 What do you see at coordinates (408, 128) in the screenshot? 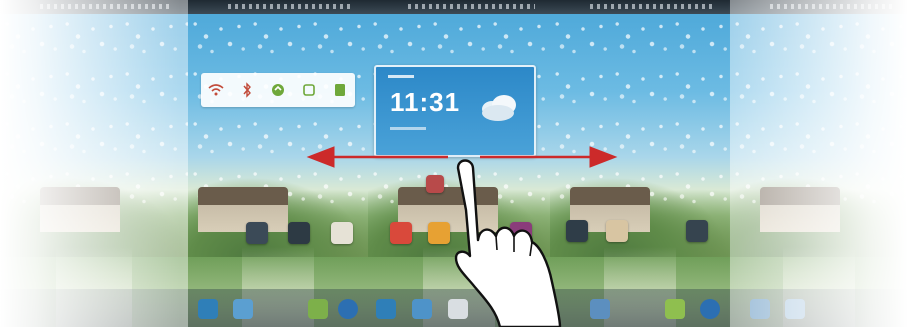
I see `weather-date` at bounding box center [408, 128].